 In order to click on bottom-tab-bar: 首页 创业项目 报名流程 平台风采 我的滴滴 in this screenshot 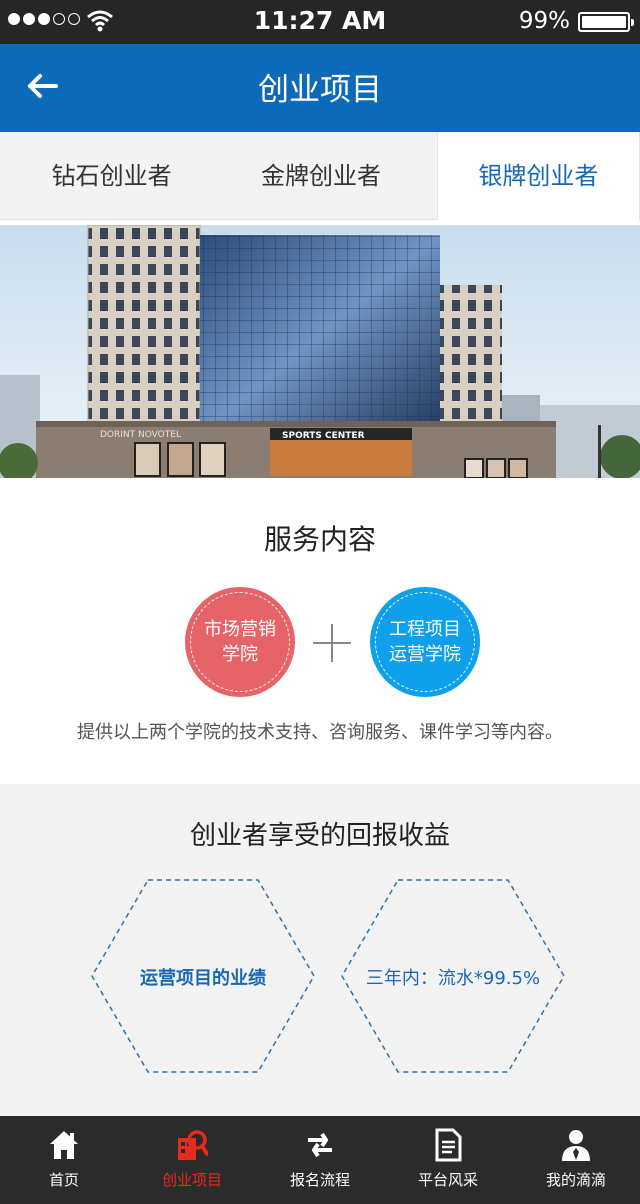, I will do `click(320, 1160)`.